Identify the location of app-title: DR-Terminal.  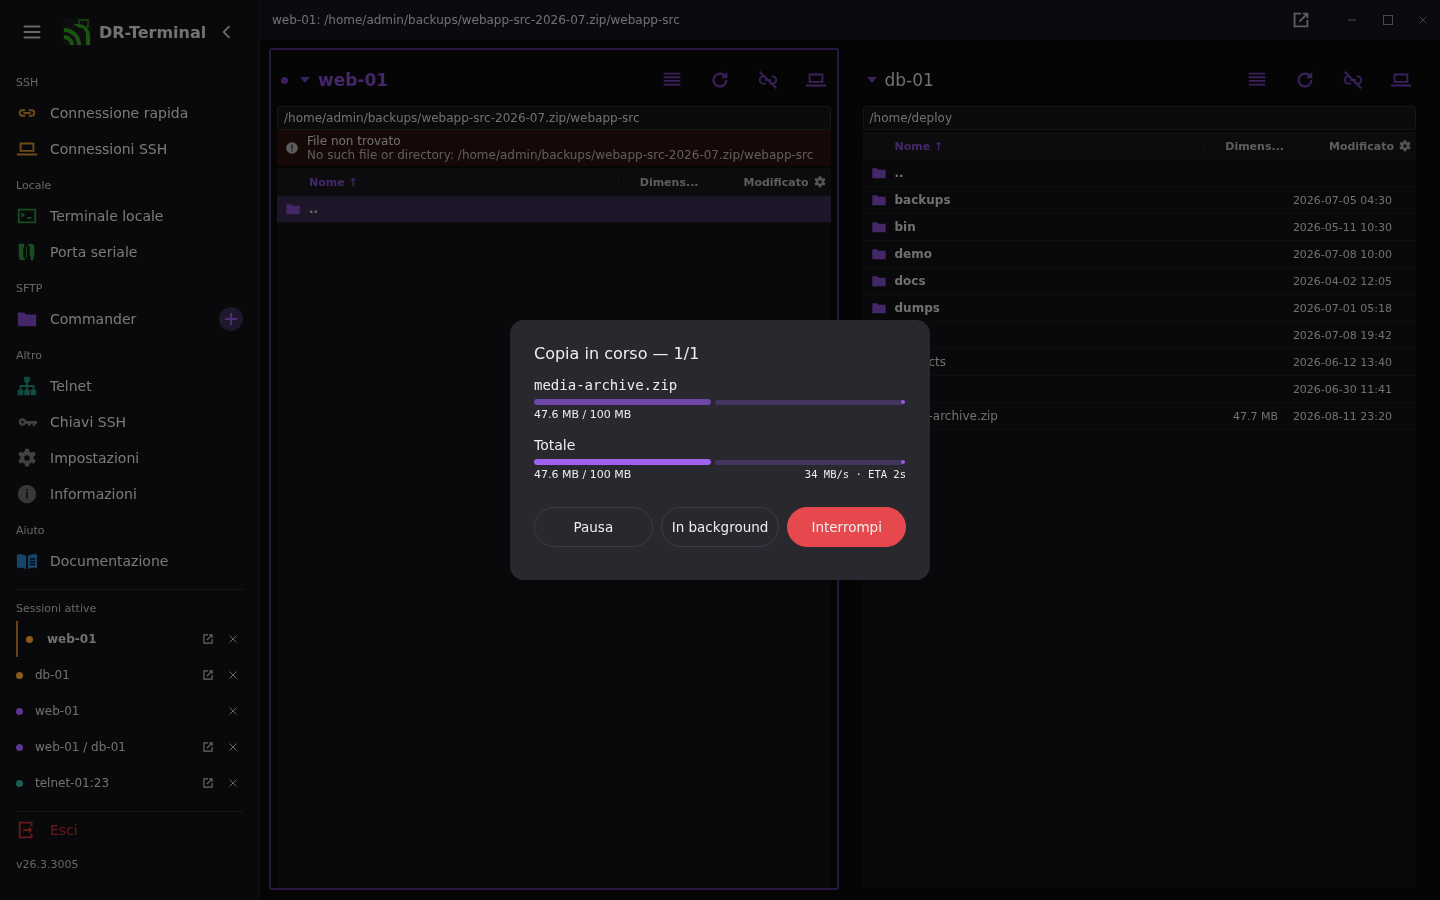
(153, 32).